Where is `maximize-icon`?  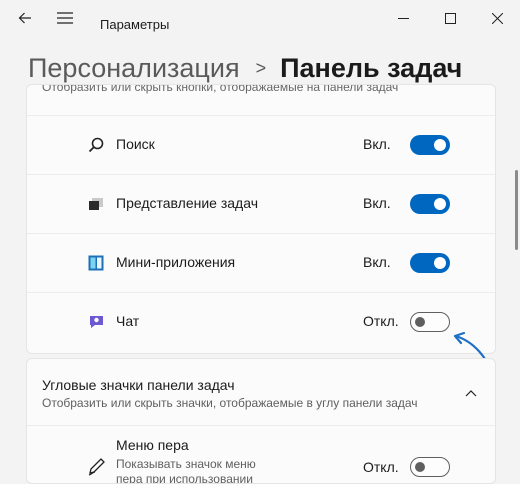 maximize-icon is located at coordinates (450, 18).